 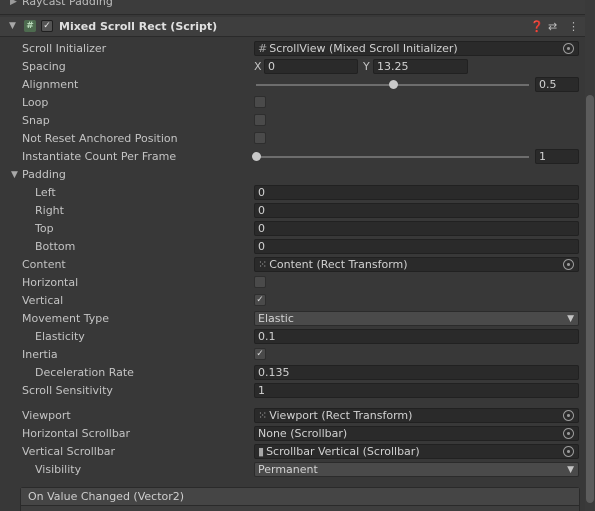 I want to click on help-icon: ❓, so click(x=537, y=26).